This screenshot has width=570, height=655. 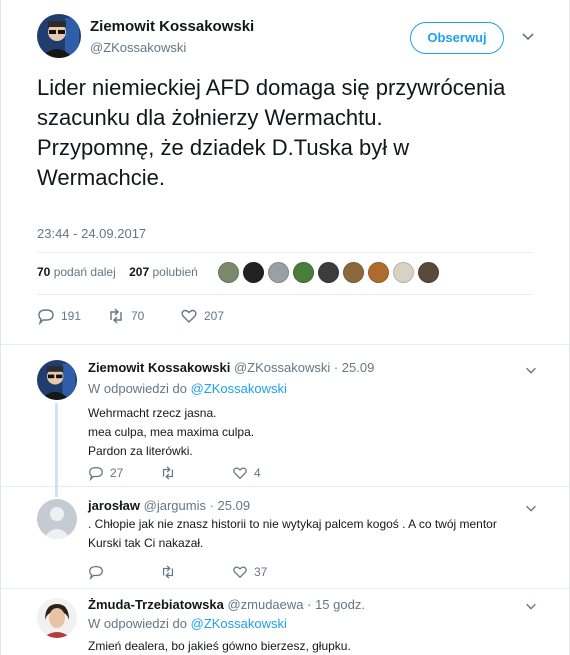 I want to click on reply-count: 27, so click(x=117, y=473).